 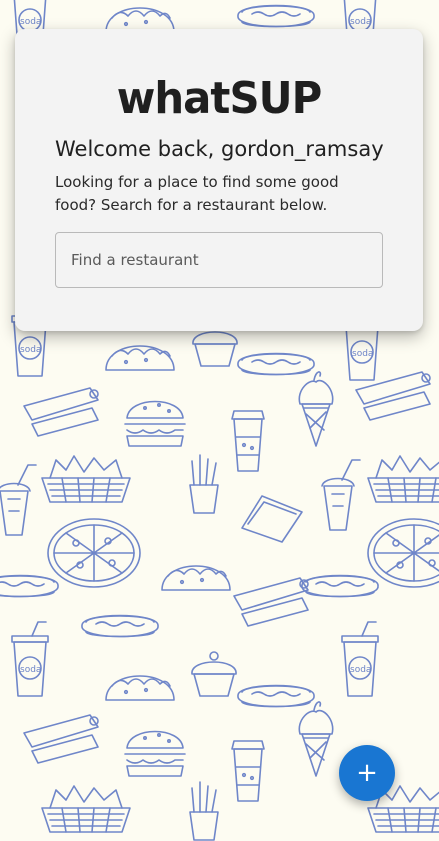 I want to click on add-button: +, so click(x=367, y=773).